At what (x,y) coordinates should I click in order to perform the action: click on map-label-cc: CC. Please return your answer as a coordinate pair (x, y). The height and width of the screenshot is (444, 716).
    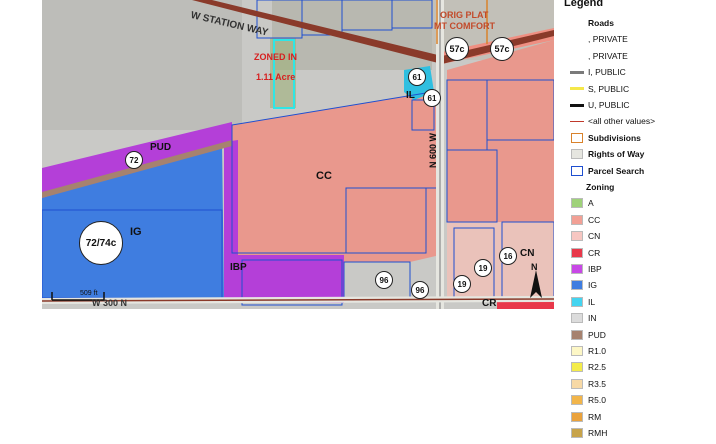
    Looking at the image, I should click on (324, 176).